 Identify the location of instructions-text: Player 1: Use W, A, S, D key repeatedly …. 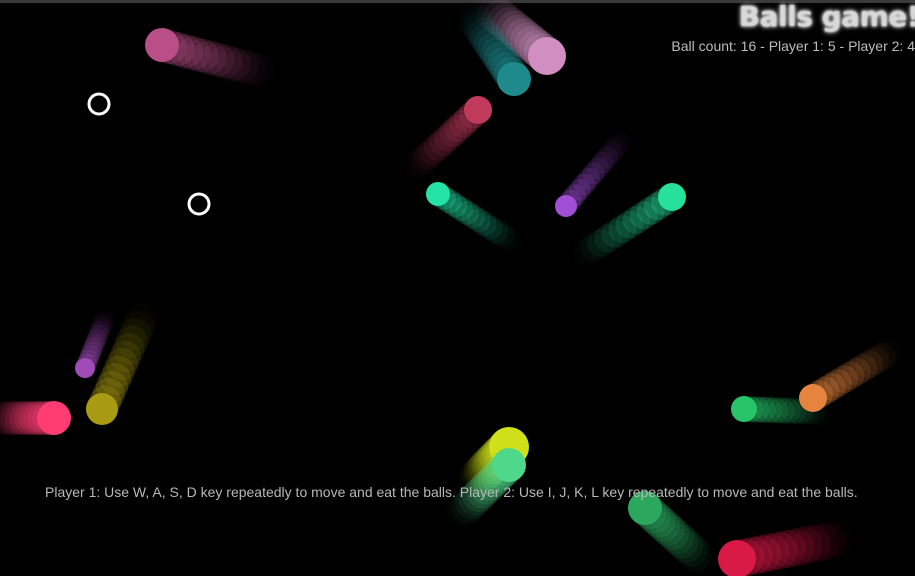
(451, 492).